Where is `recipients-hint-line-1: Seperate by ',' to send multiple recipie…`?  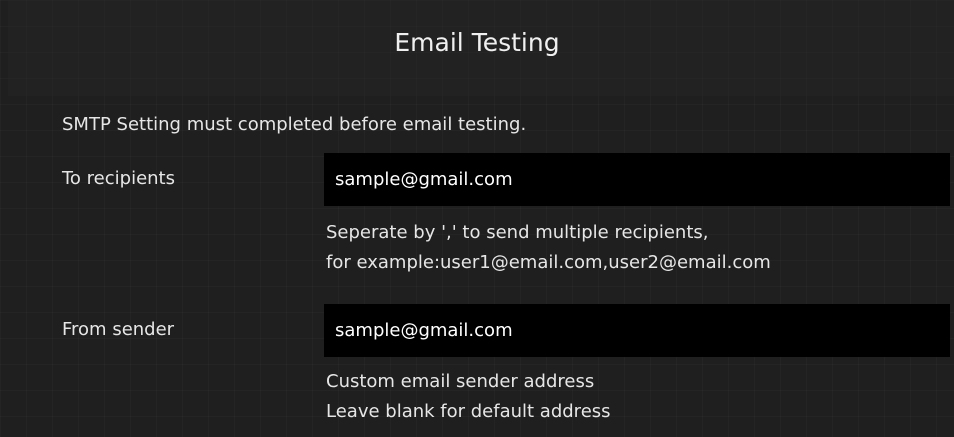 recipients-hint-line-1: Seperate by ',' to send multiple recipie… is located at coordinates (517, 232).